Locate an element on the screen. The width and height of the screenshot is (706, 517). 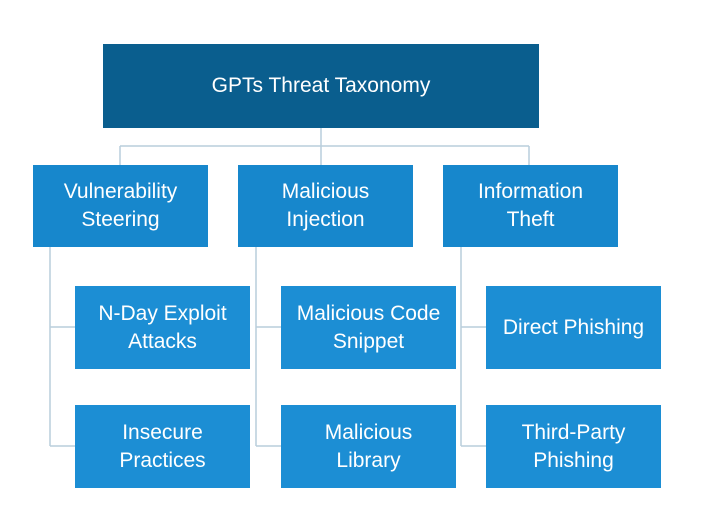
leaf-n-day-exploit-attacks: N-Day Exploit Attacks is located at coordinates (162, 327).